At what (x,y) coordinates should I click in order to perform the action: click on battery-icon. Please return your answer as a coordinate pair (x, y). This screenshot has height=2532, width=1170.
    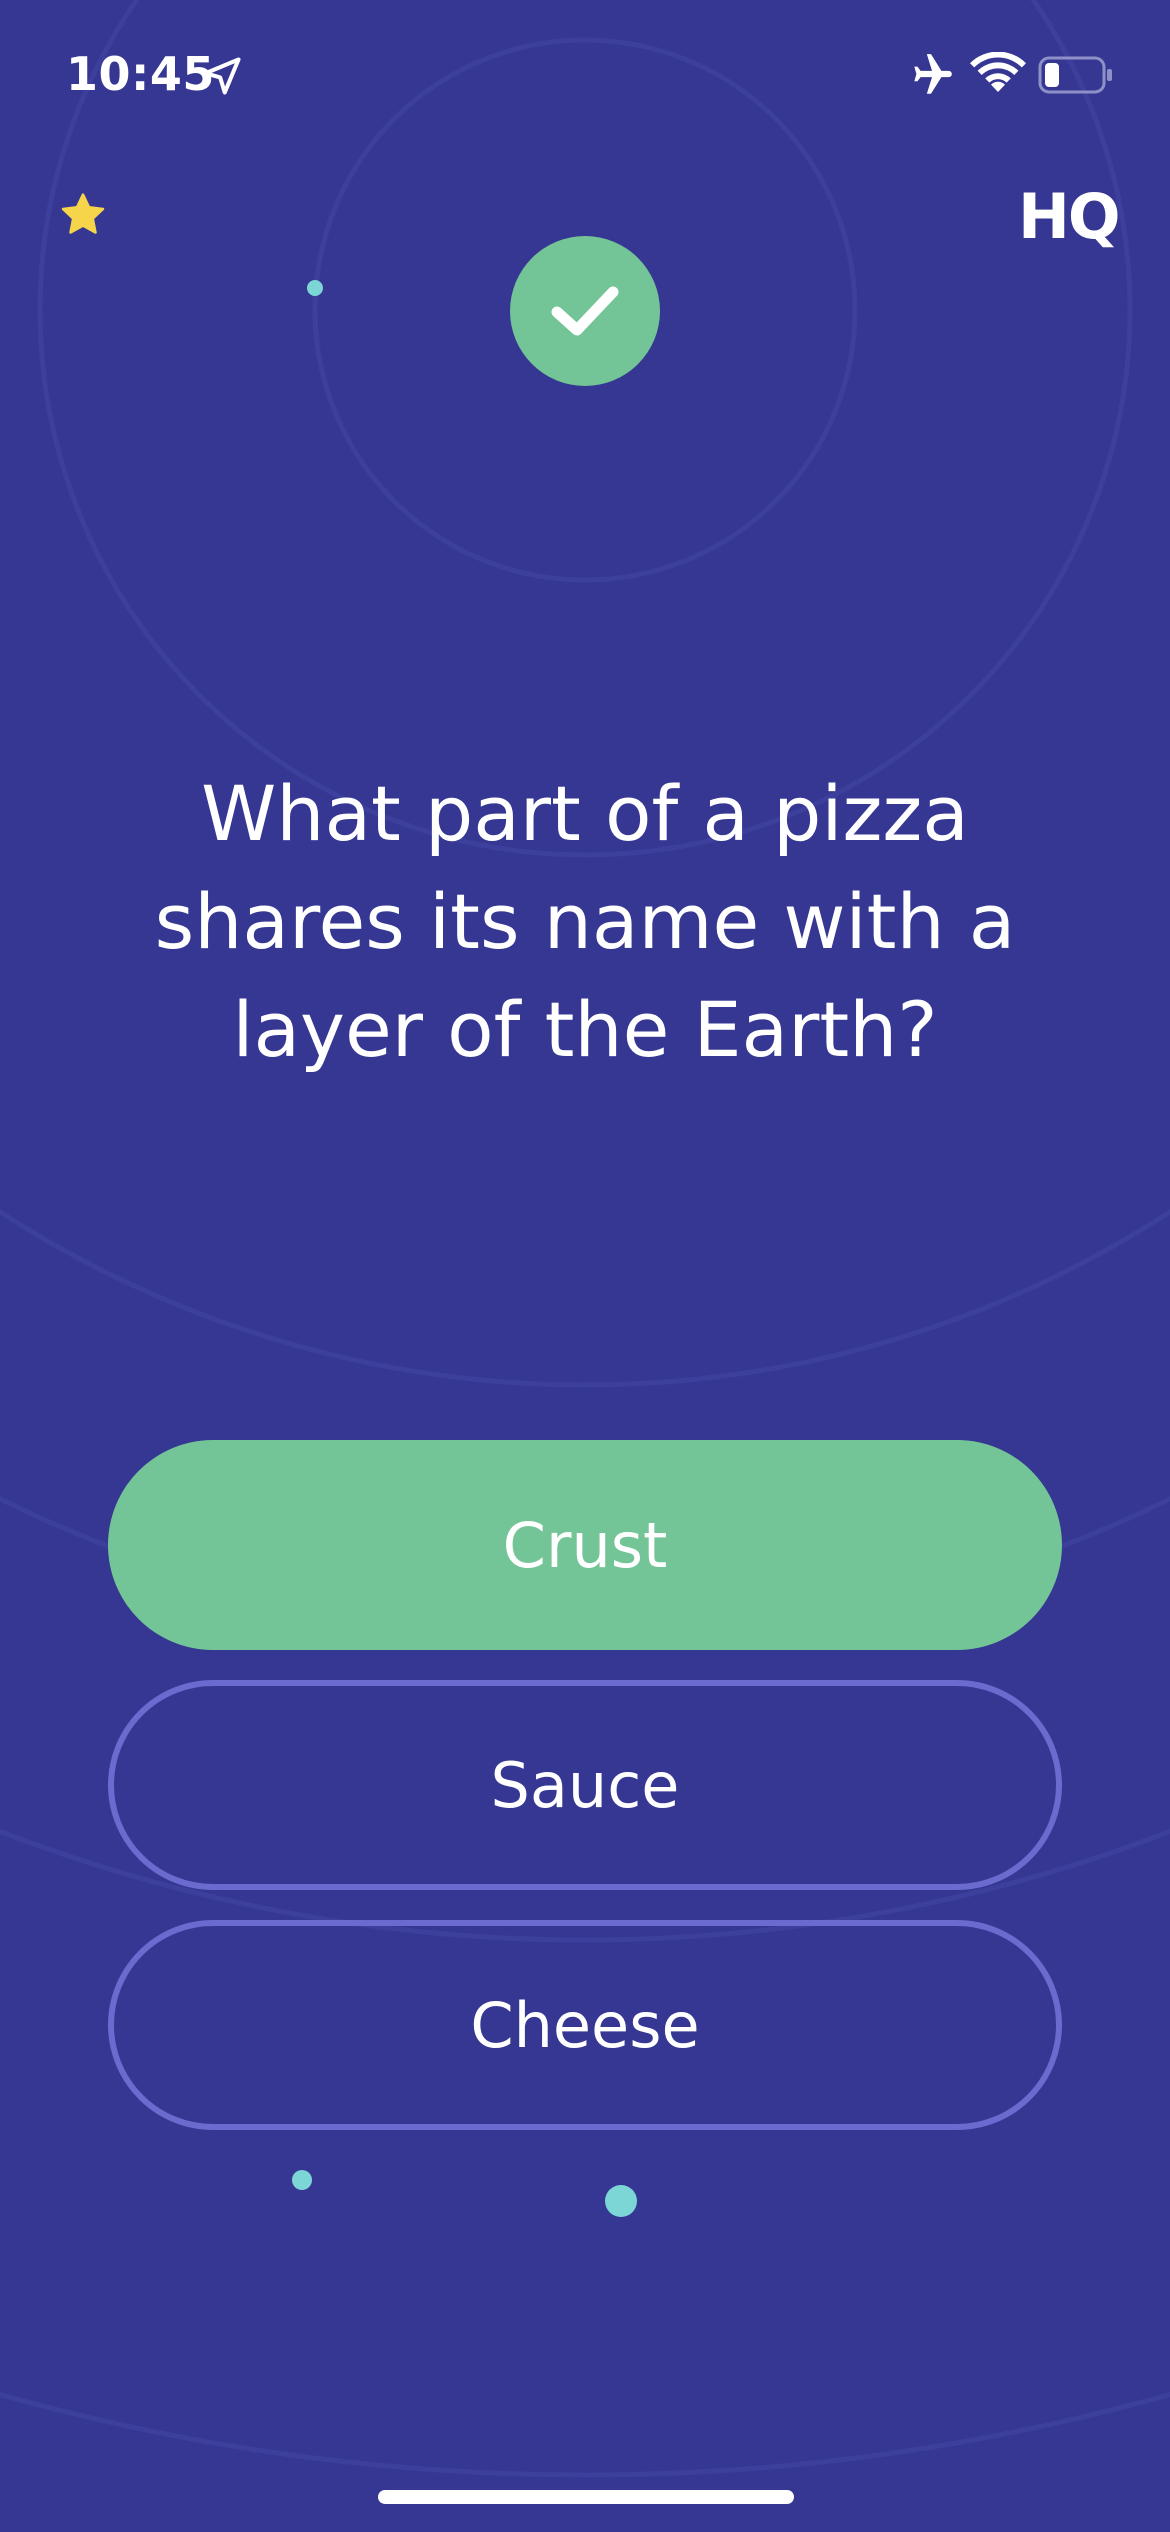
    Looking at the image, I should click on (1075, 75).